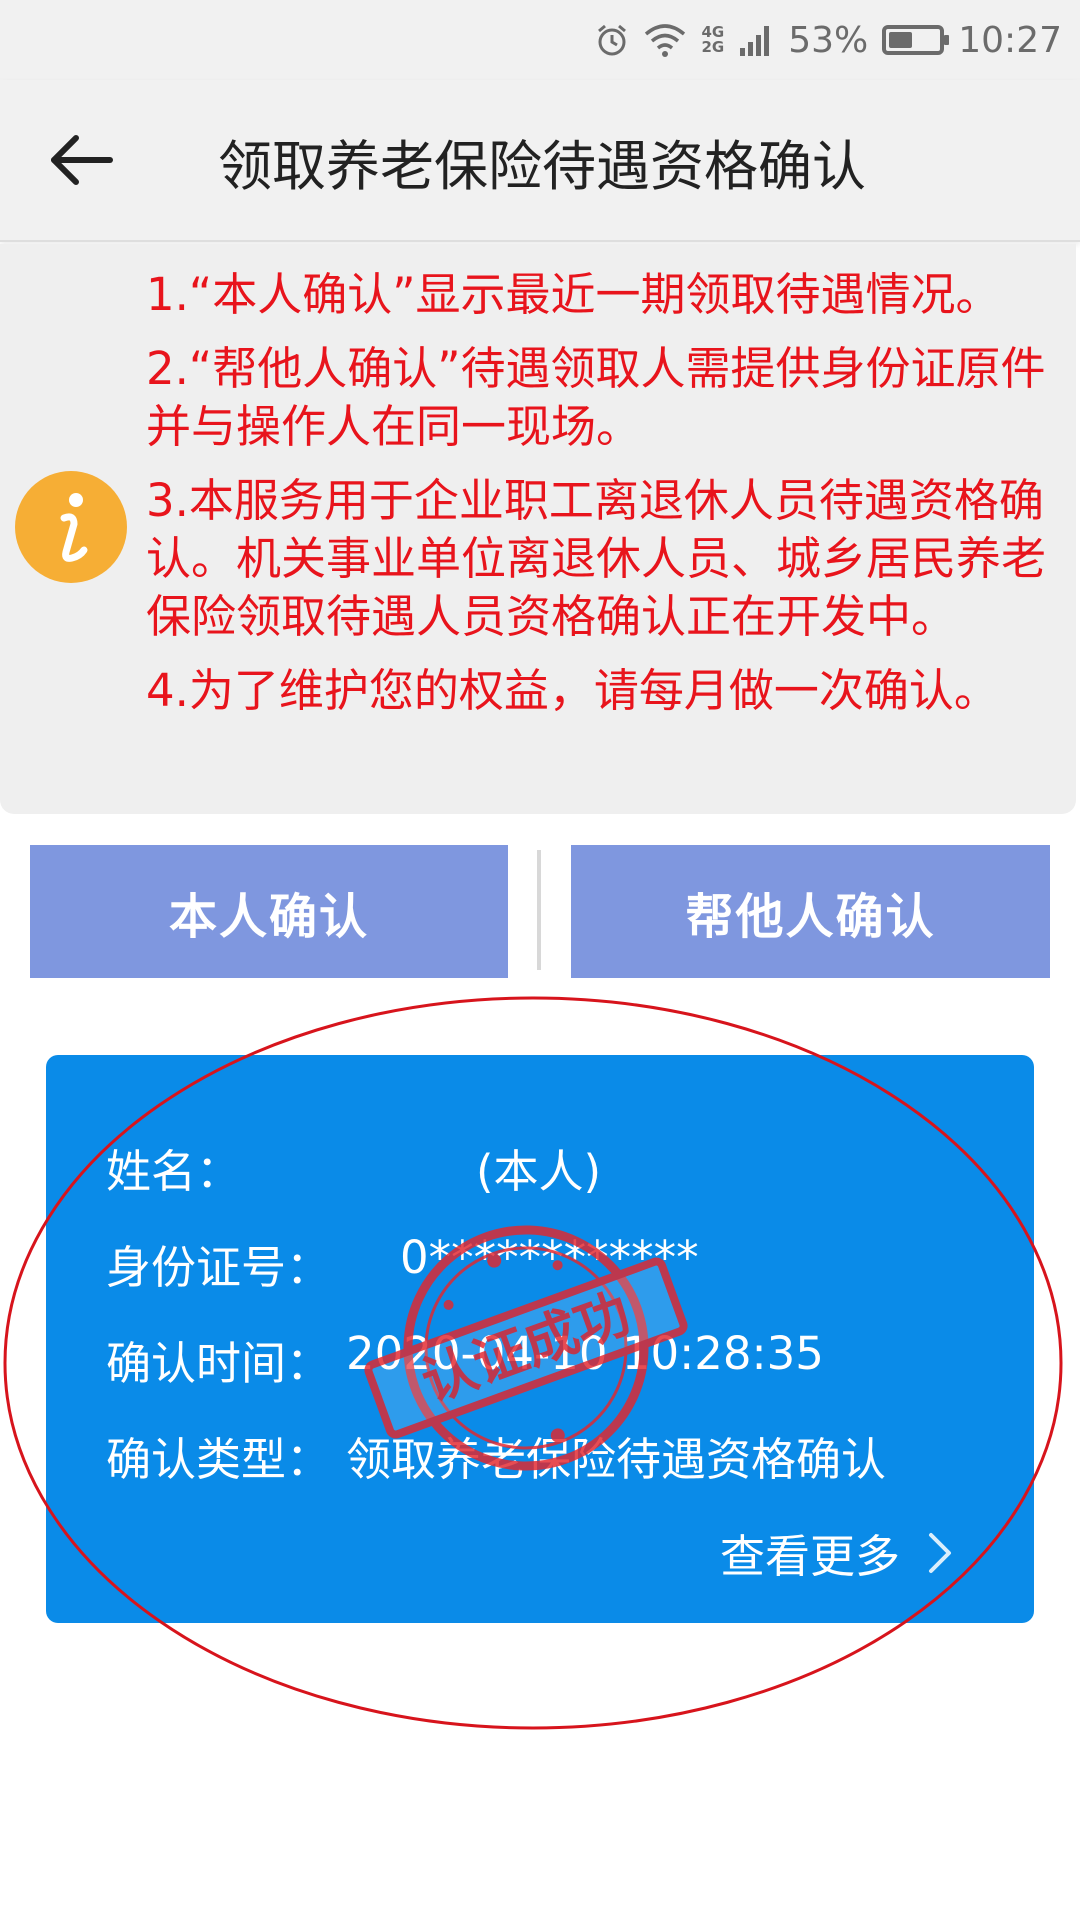 The width and height of the screenshot is (1080, 1920). Describe the element at coordinates (549, 1257) in the screenshot. I see `id-number-value: 0************` at that location.